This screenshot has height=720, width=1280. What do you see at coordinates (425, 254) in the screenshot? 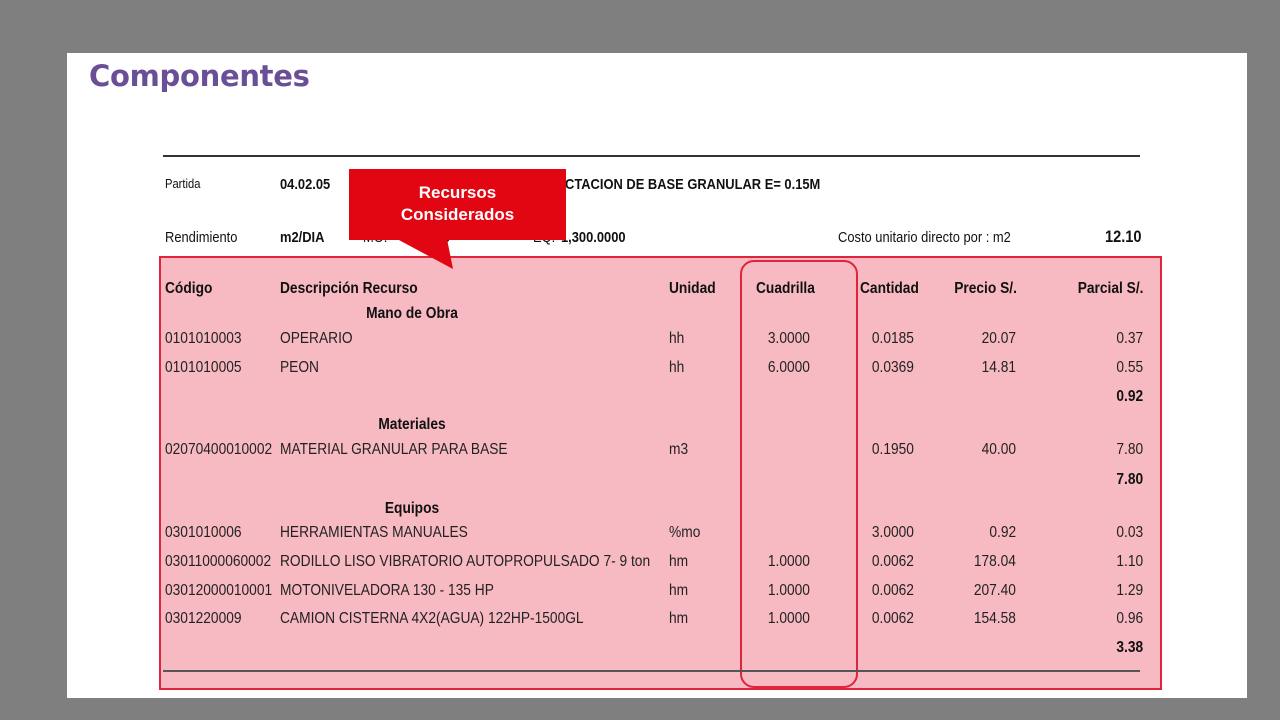
I see `callout-pointer` at bounding box center [425, 254].